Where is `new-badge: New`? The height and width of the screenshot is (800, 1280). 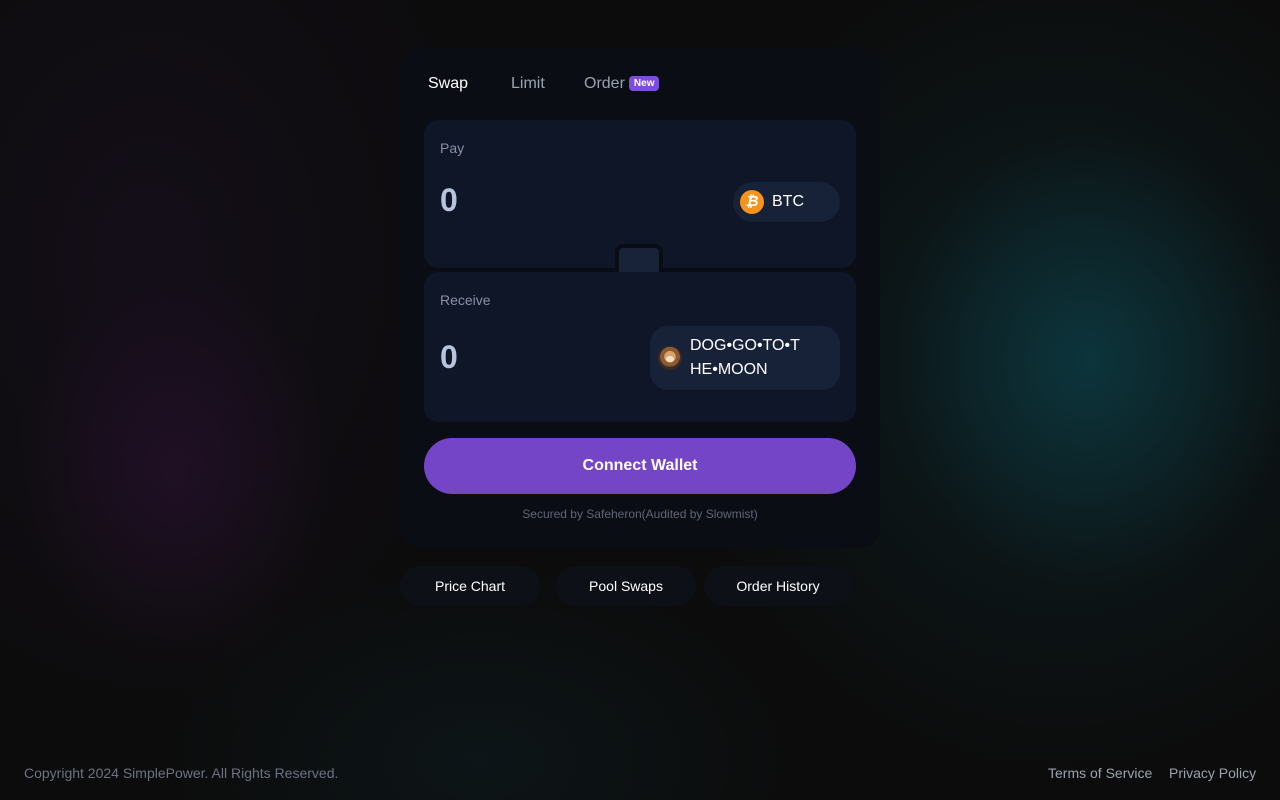
new-badge: New is located at coordinates (644, 83).